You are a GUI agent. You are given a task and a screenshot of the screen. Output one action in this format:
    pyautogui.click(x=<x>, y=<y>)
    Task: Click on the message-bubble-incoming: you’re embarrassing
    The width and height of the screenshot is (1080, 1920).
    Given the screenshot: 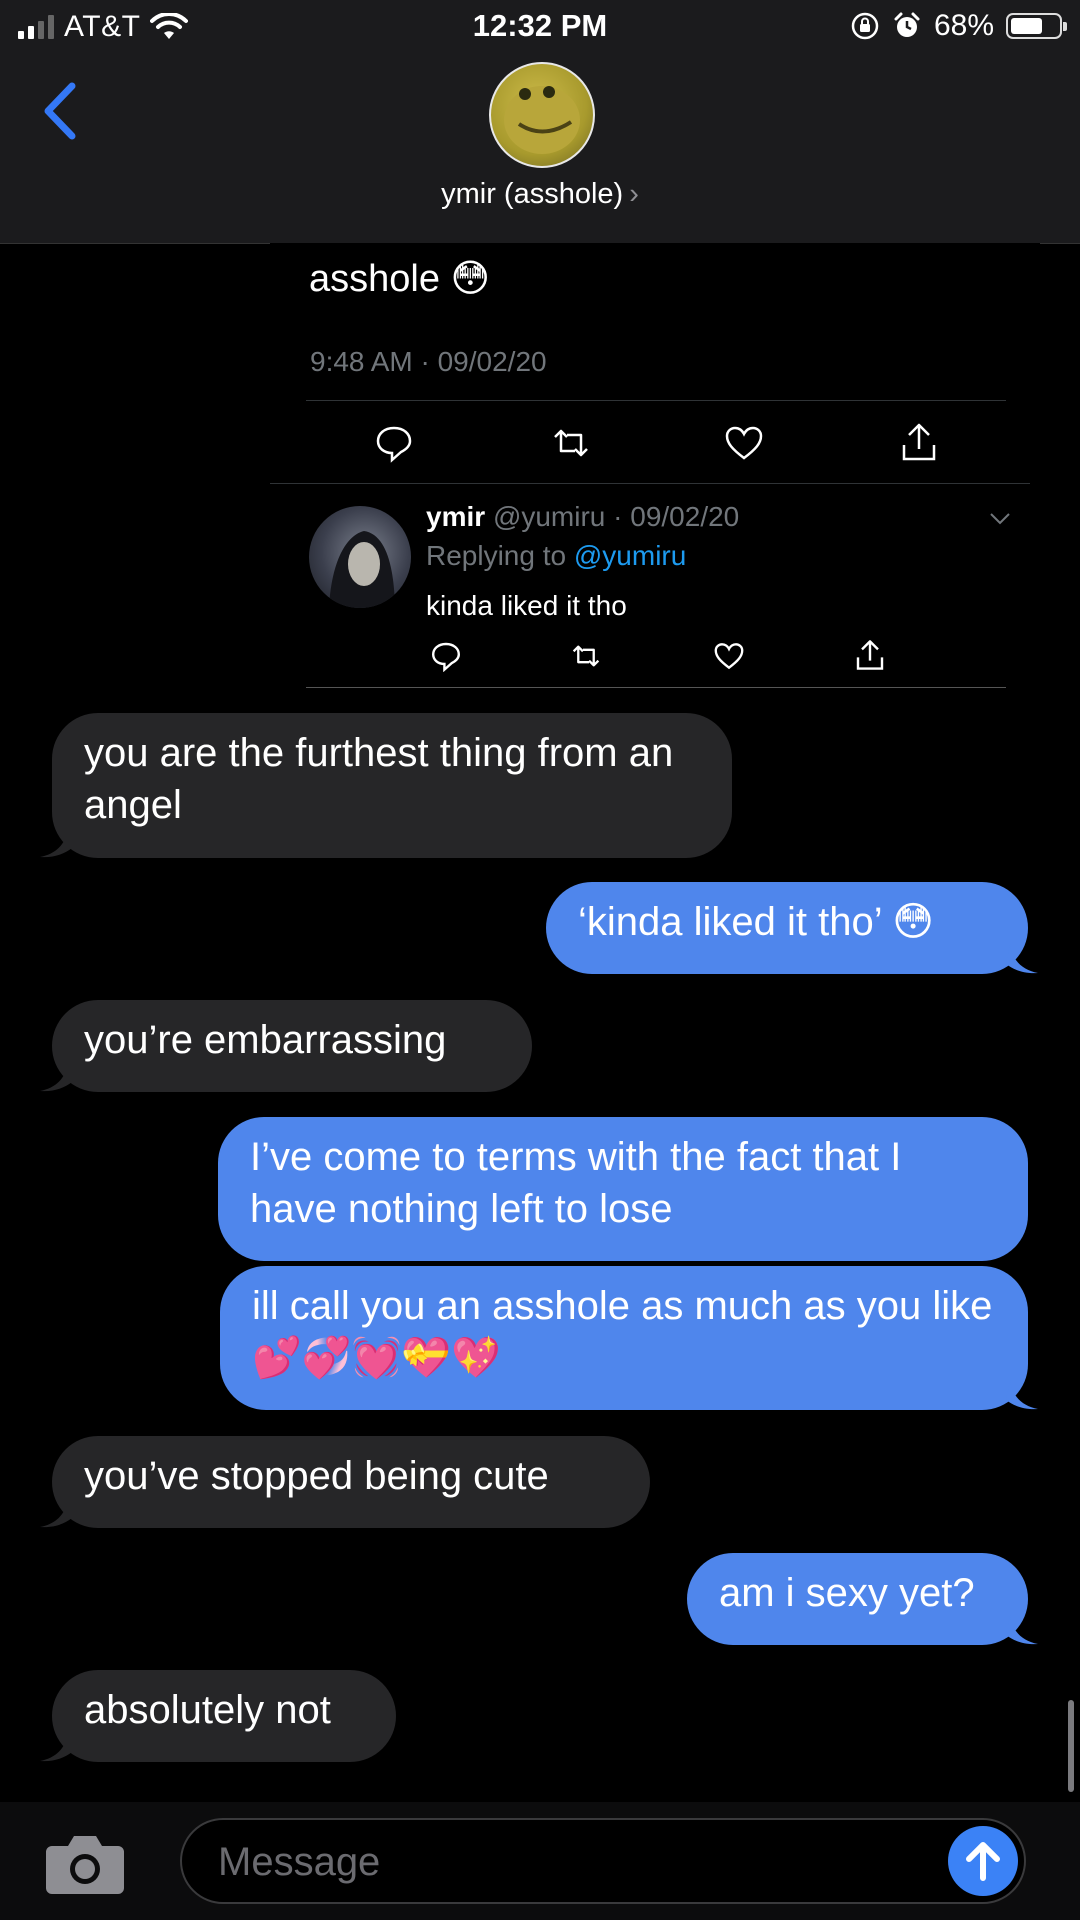 What is the action you would take?
    pyautogui.click(x=292, y=1046)
    